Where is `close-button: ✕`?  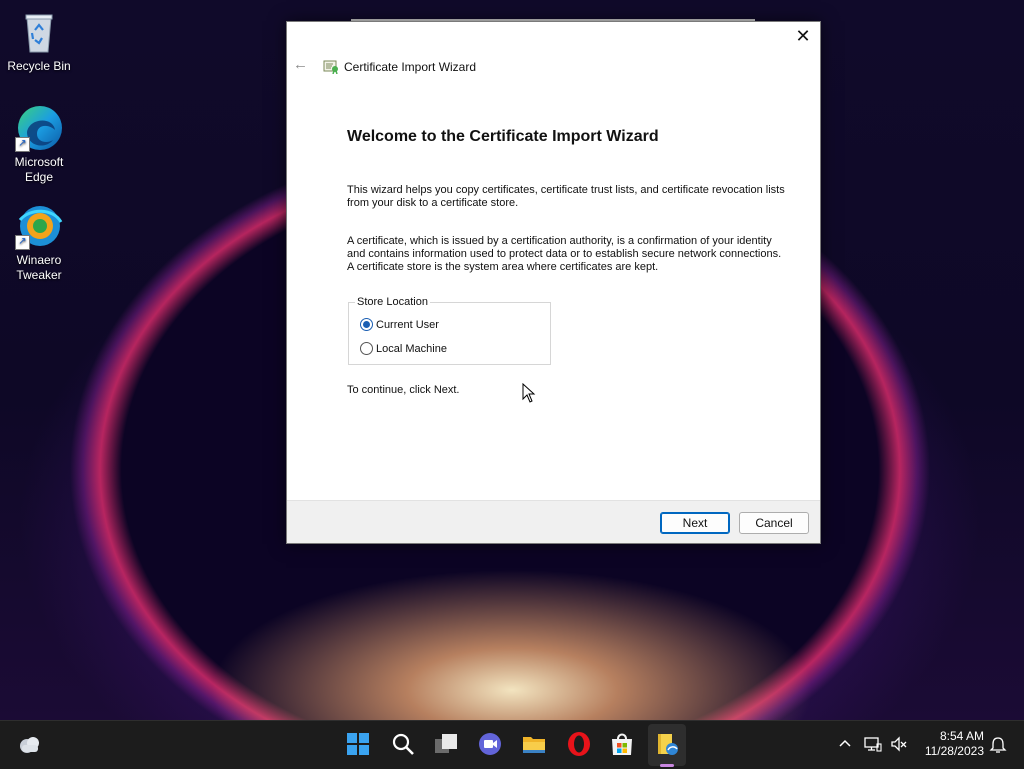
close-button: ✕ is located at coordinates (803, 36).